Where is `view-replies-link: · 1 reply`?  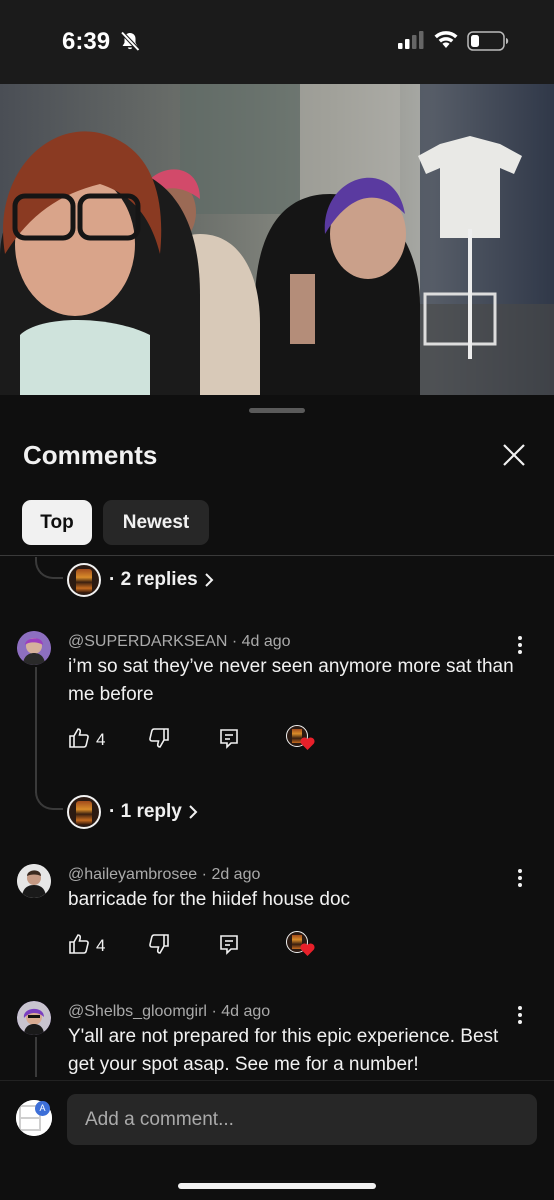 view-replies-link: · 1 reply is located at coordinates (132, 812).